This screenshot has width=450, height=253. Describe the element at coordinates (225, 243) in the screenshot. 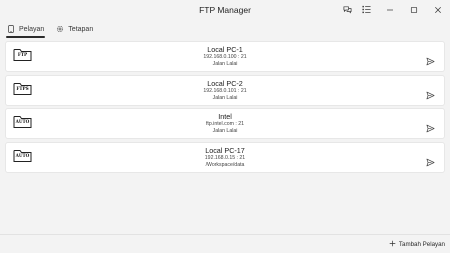

I see `footer-bar: Tambah Pelayan` at that location.